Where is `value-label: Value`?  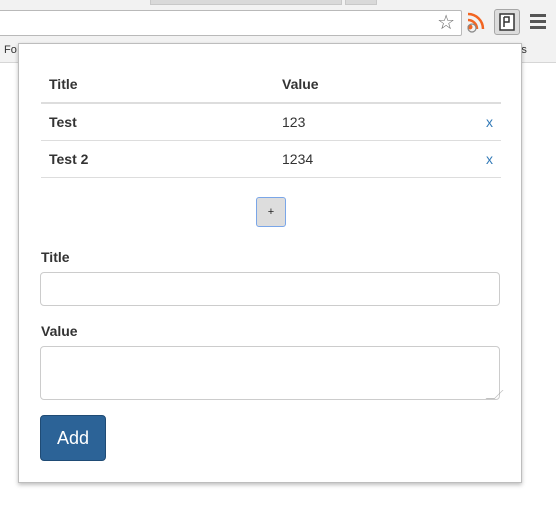
value-label: Value is located at coordinates (59, 331).